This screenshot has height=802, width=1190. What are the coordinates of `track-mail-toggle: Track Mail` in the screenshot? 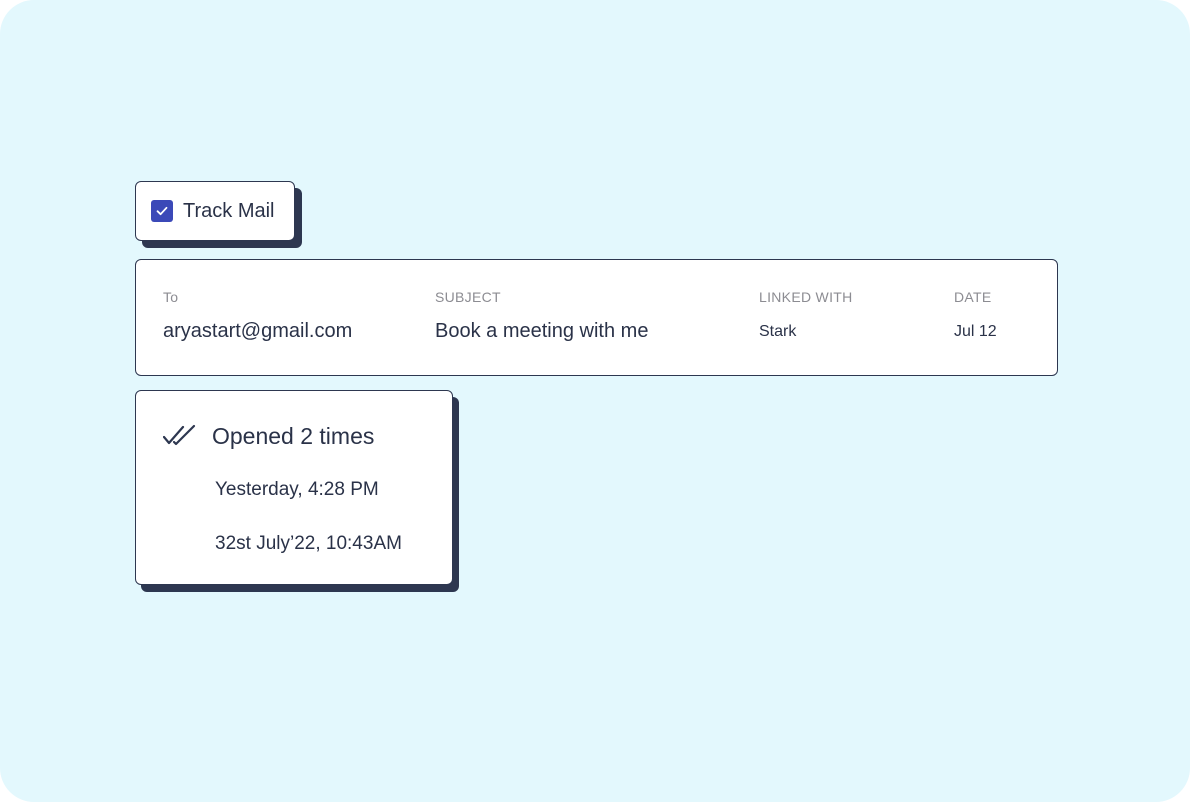 It's located at (215, 211).